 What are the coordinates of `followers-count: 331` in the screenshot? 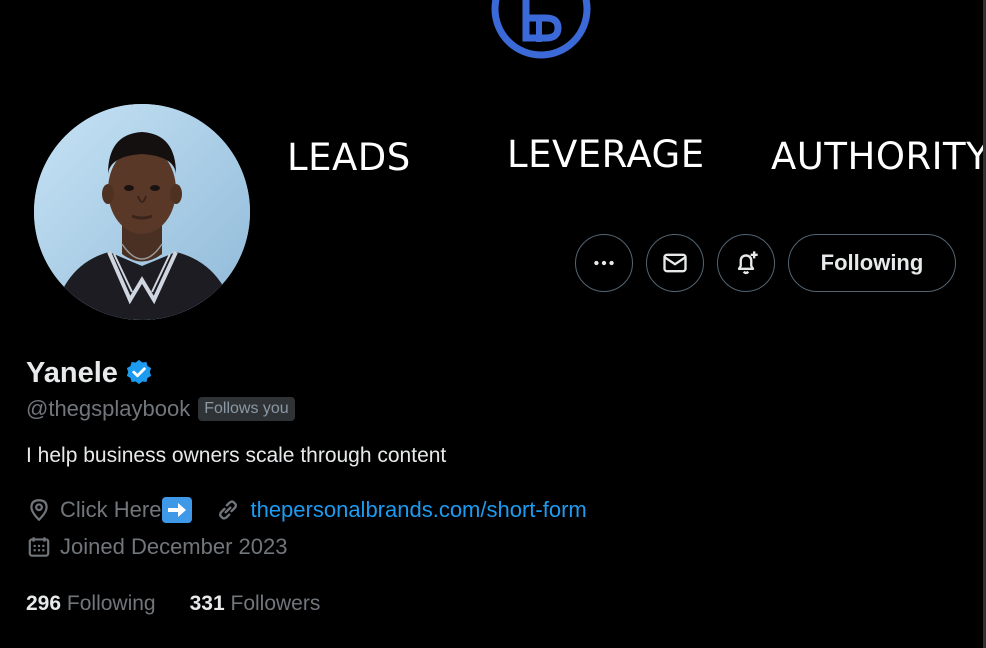 It's located at (207, 603).